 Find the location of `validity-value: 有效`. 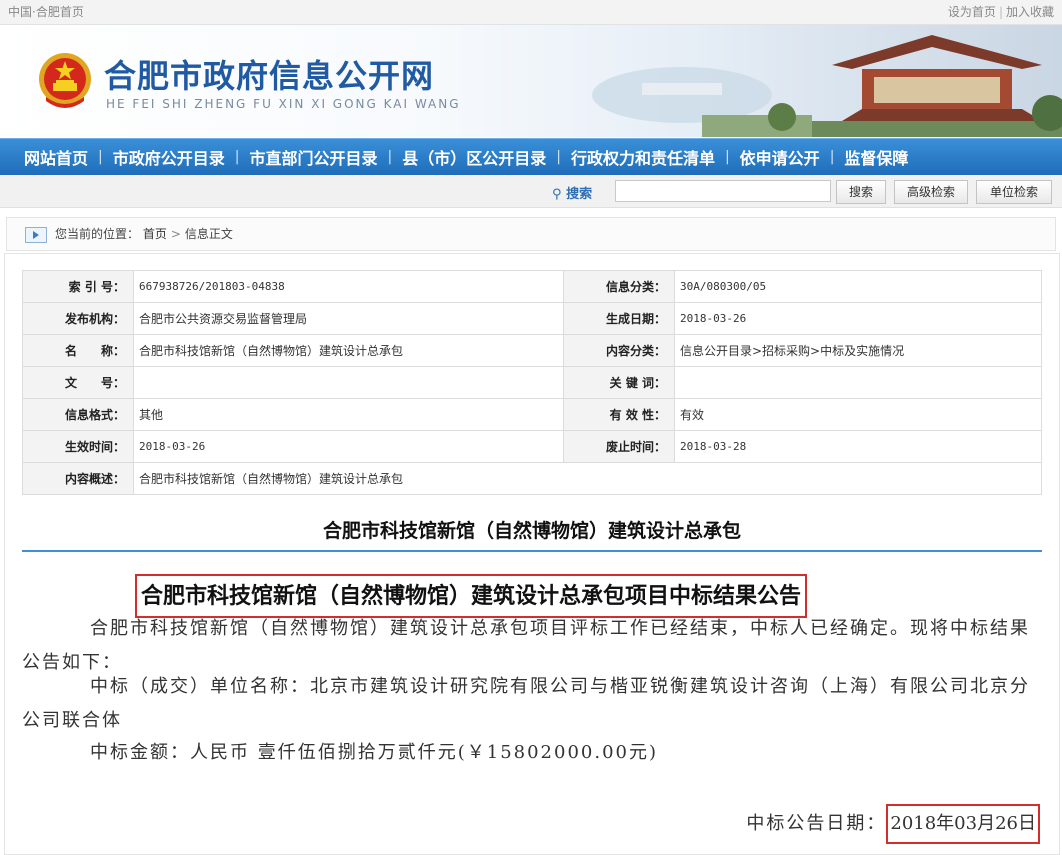

validity-value: 有效 is located at coordinates (858, 414).